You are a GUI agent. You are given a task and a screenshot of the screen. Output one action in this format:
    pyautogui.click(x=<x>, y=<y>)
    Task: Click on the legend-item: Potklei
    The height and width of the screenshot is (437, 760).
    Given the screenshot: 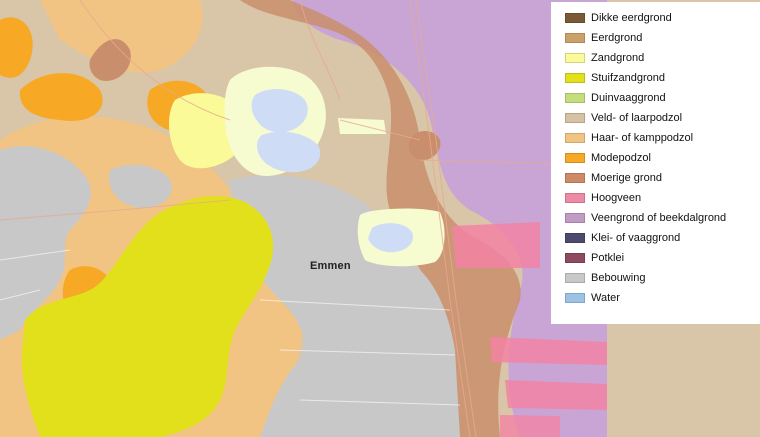 What is the action you would take?
    pyautogui.click(x=655, y=258)
    